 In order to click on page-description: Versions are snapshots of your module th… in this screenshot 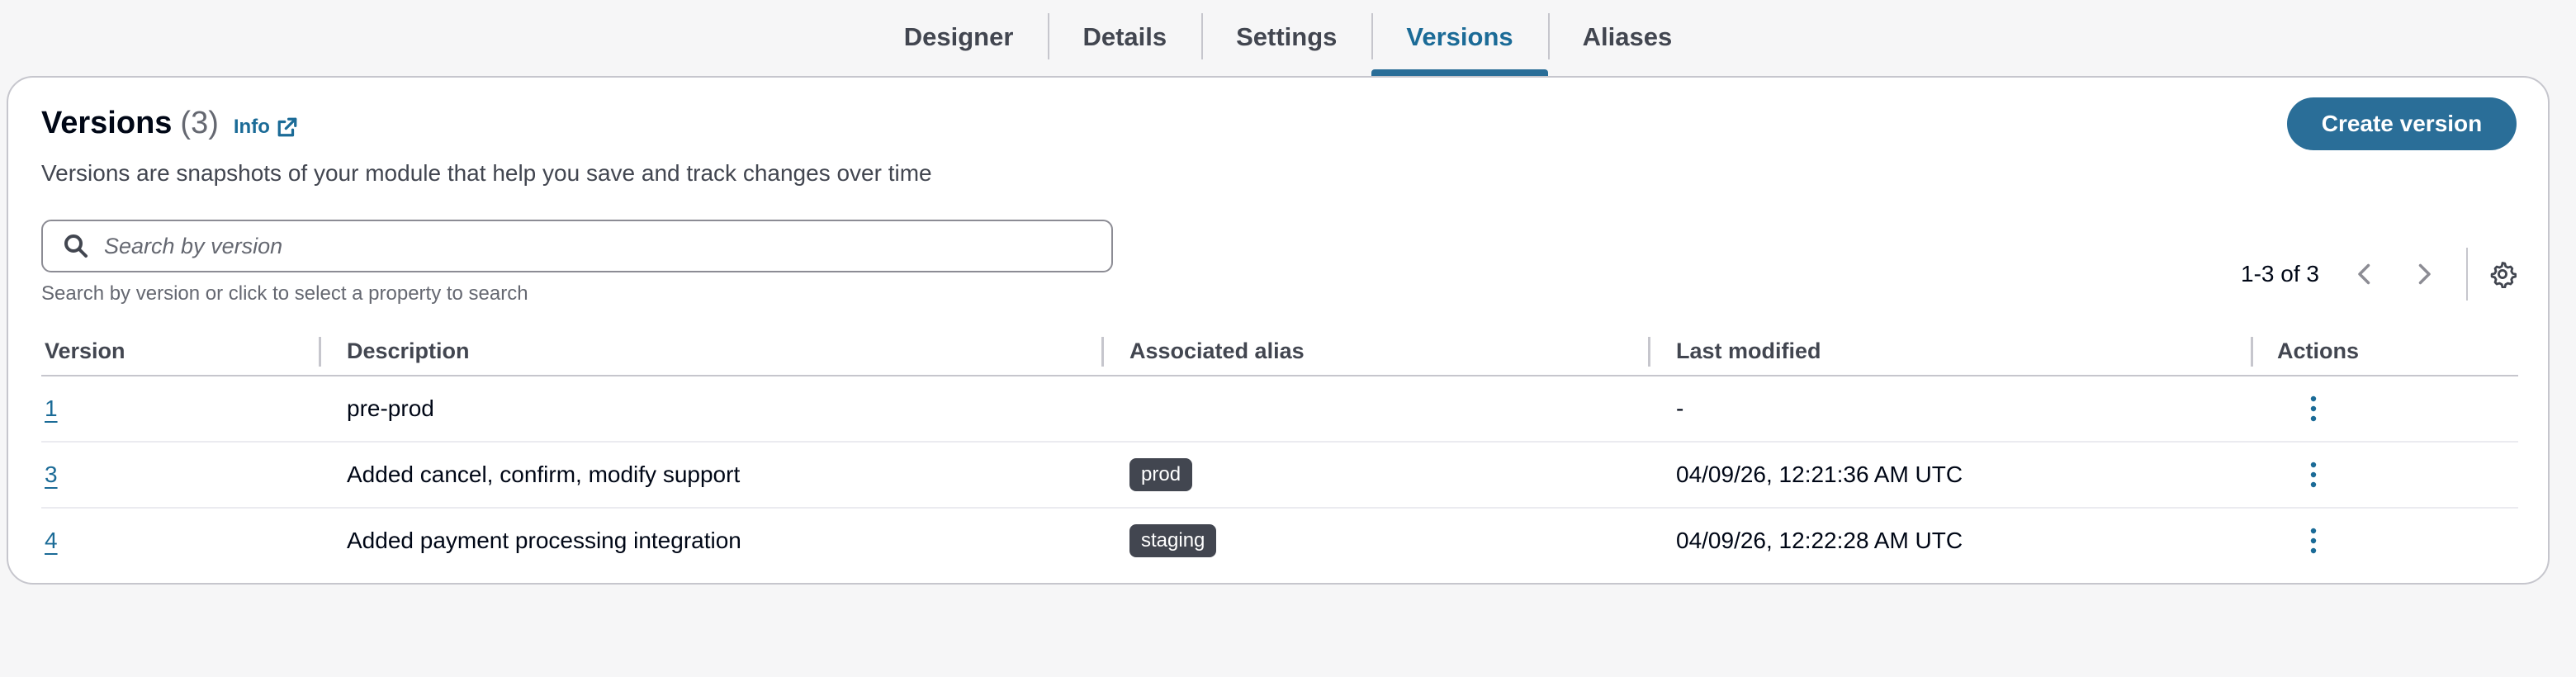, I will do `click(486, 173)`.